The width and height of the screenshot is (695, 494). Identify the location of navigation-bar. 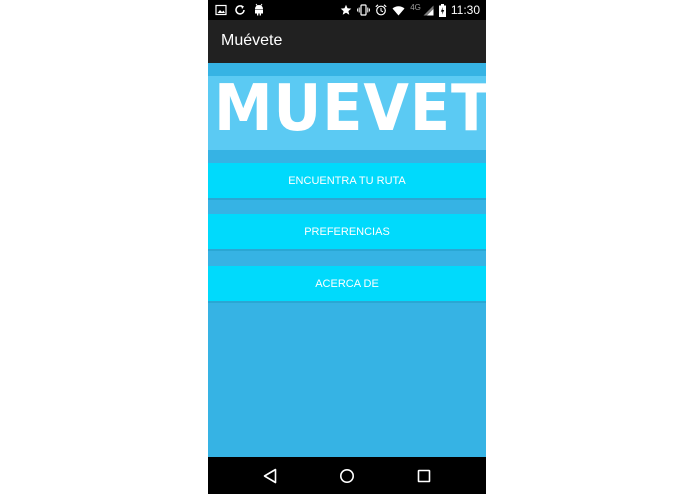
(347, 475).